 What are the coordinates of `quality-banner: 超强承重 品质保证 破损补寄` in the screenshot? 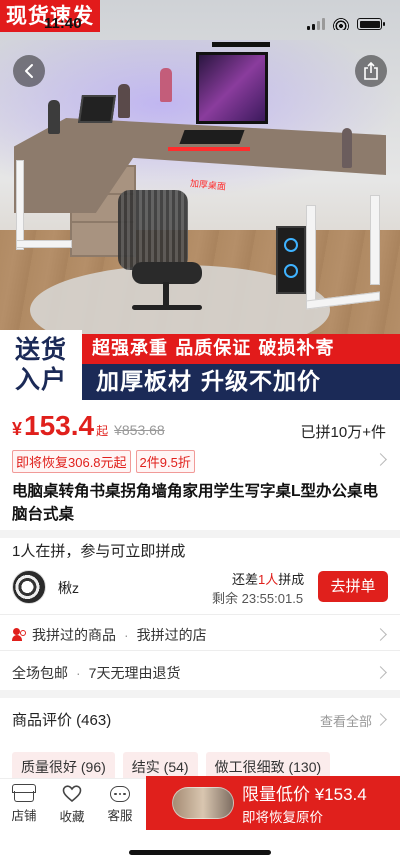 It's located at (241, 349).